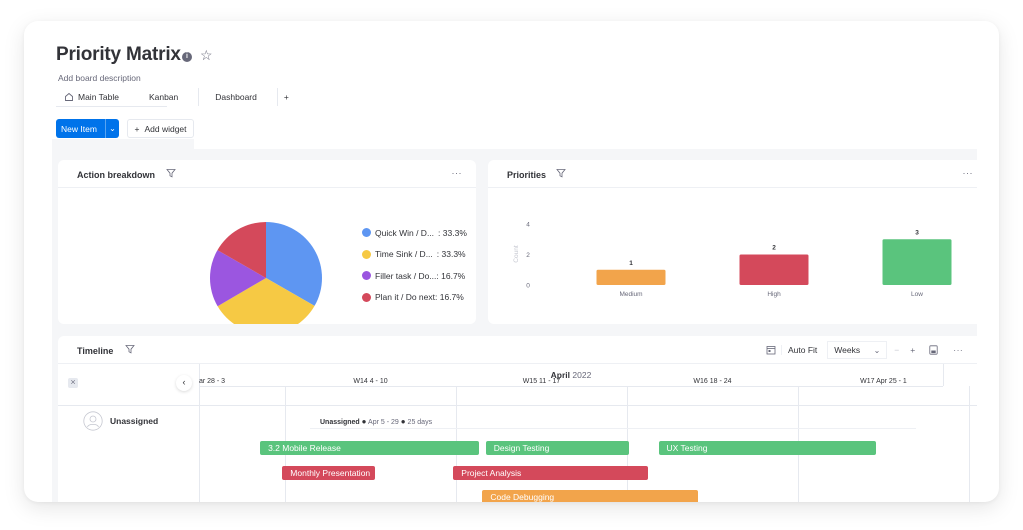  What do you see at coordinates (99, 78) in the screenshot?
I see `board-description-input: Add board description` at bounding box center [99, 78].